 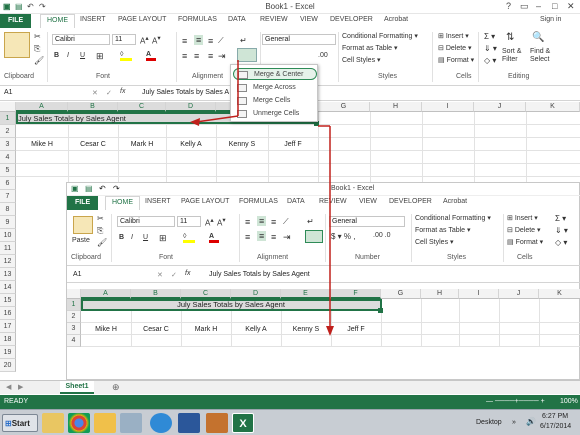 What do you see at coordinates (453, 36) in the screenshot?
I see `insert-cells-button: ⊞ Insert ▾` at bounding box center [453, 36].